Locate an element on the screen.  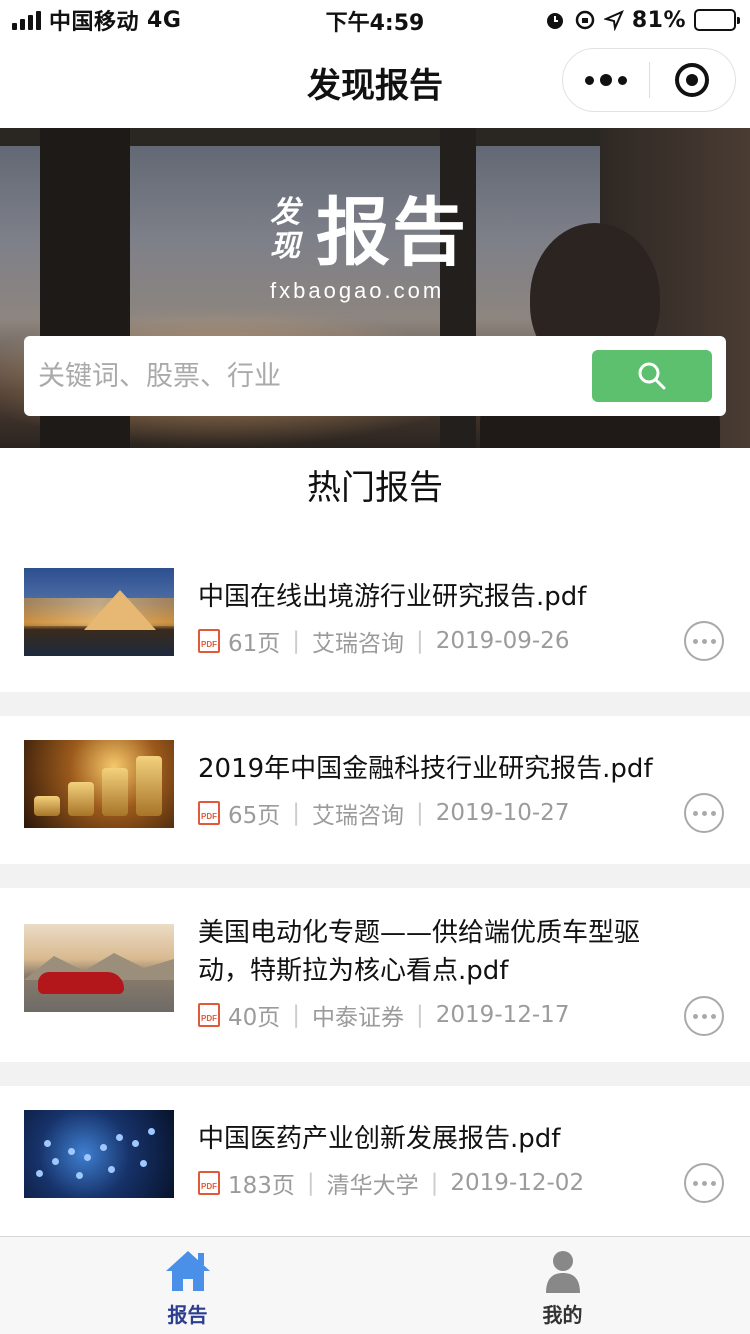
report-date: 2019-10-27 is located at coordinates (502, 813).